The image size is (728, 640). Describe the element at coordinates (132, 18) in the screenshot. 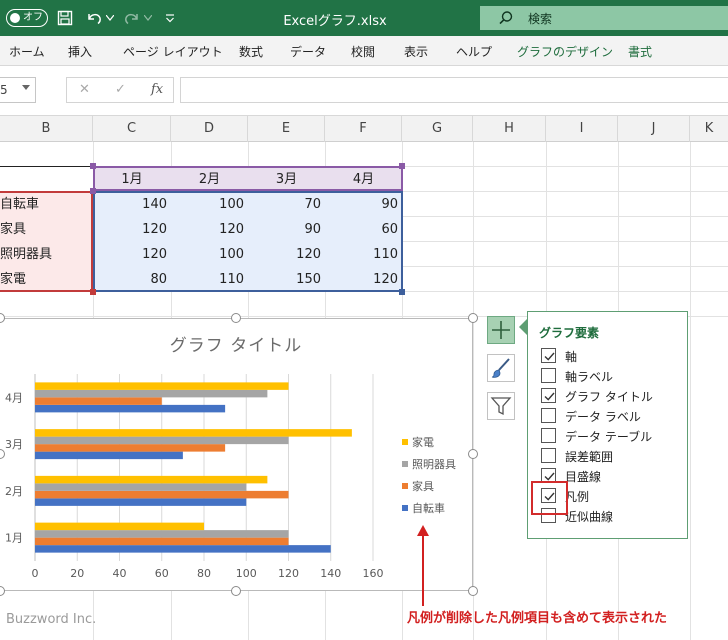

I see `redo-icon` at that location.